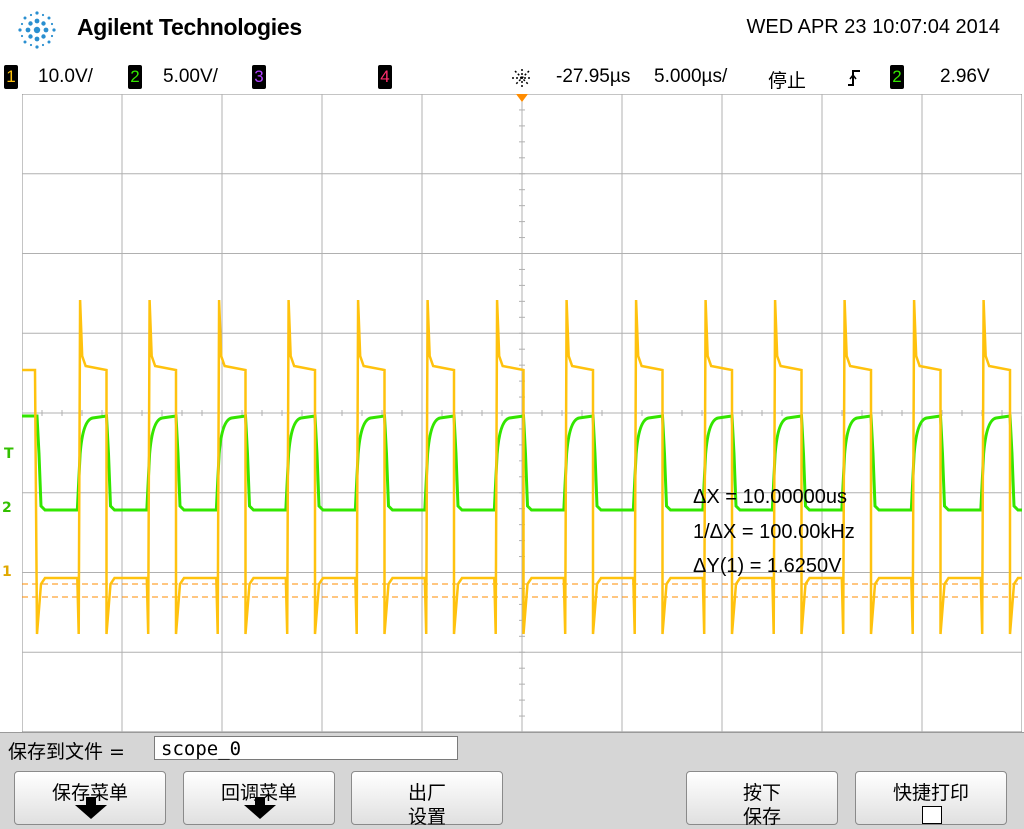  I want to click on agilent-logo-icon, so click(37, 30).